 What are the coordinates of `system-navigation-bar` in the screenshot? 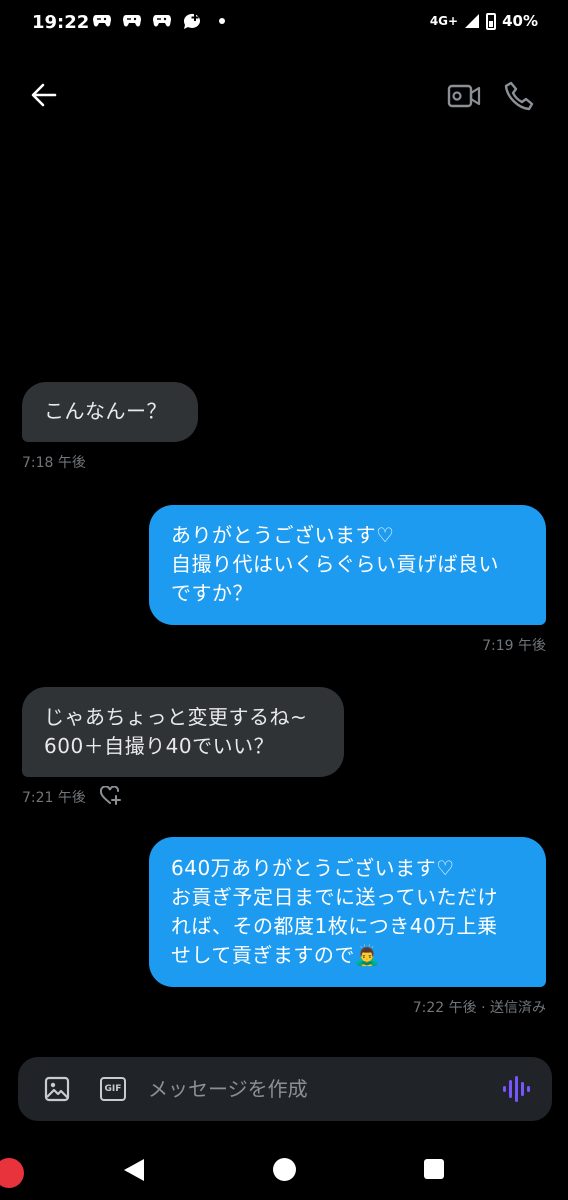 It's located at (284, 1170).